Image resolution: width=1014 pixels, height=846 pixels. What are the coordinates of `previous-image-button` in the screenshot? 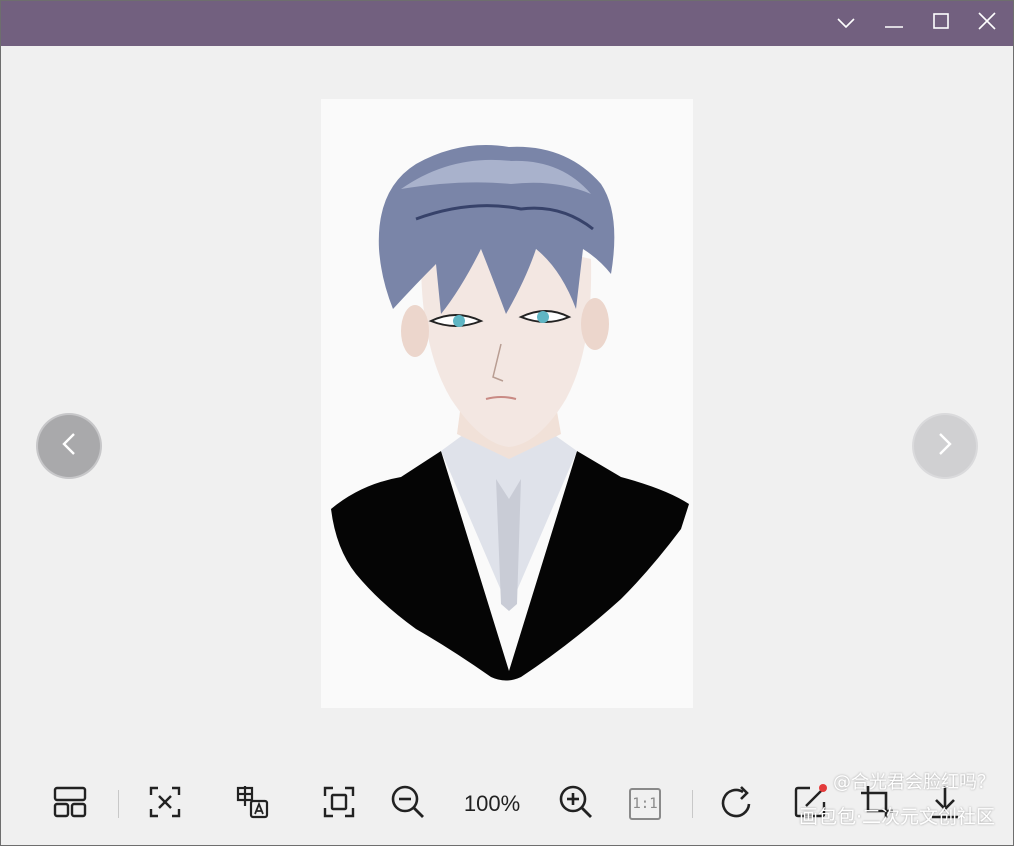 It's located at (69, 446).